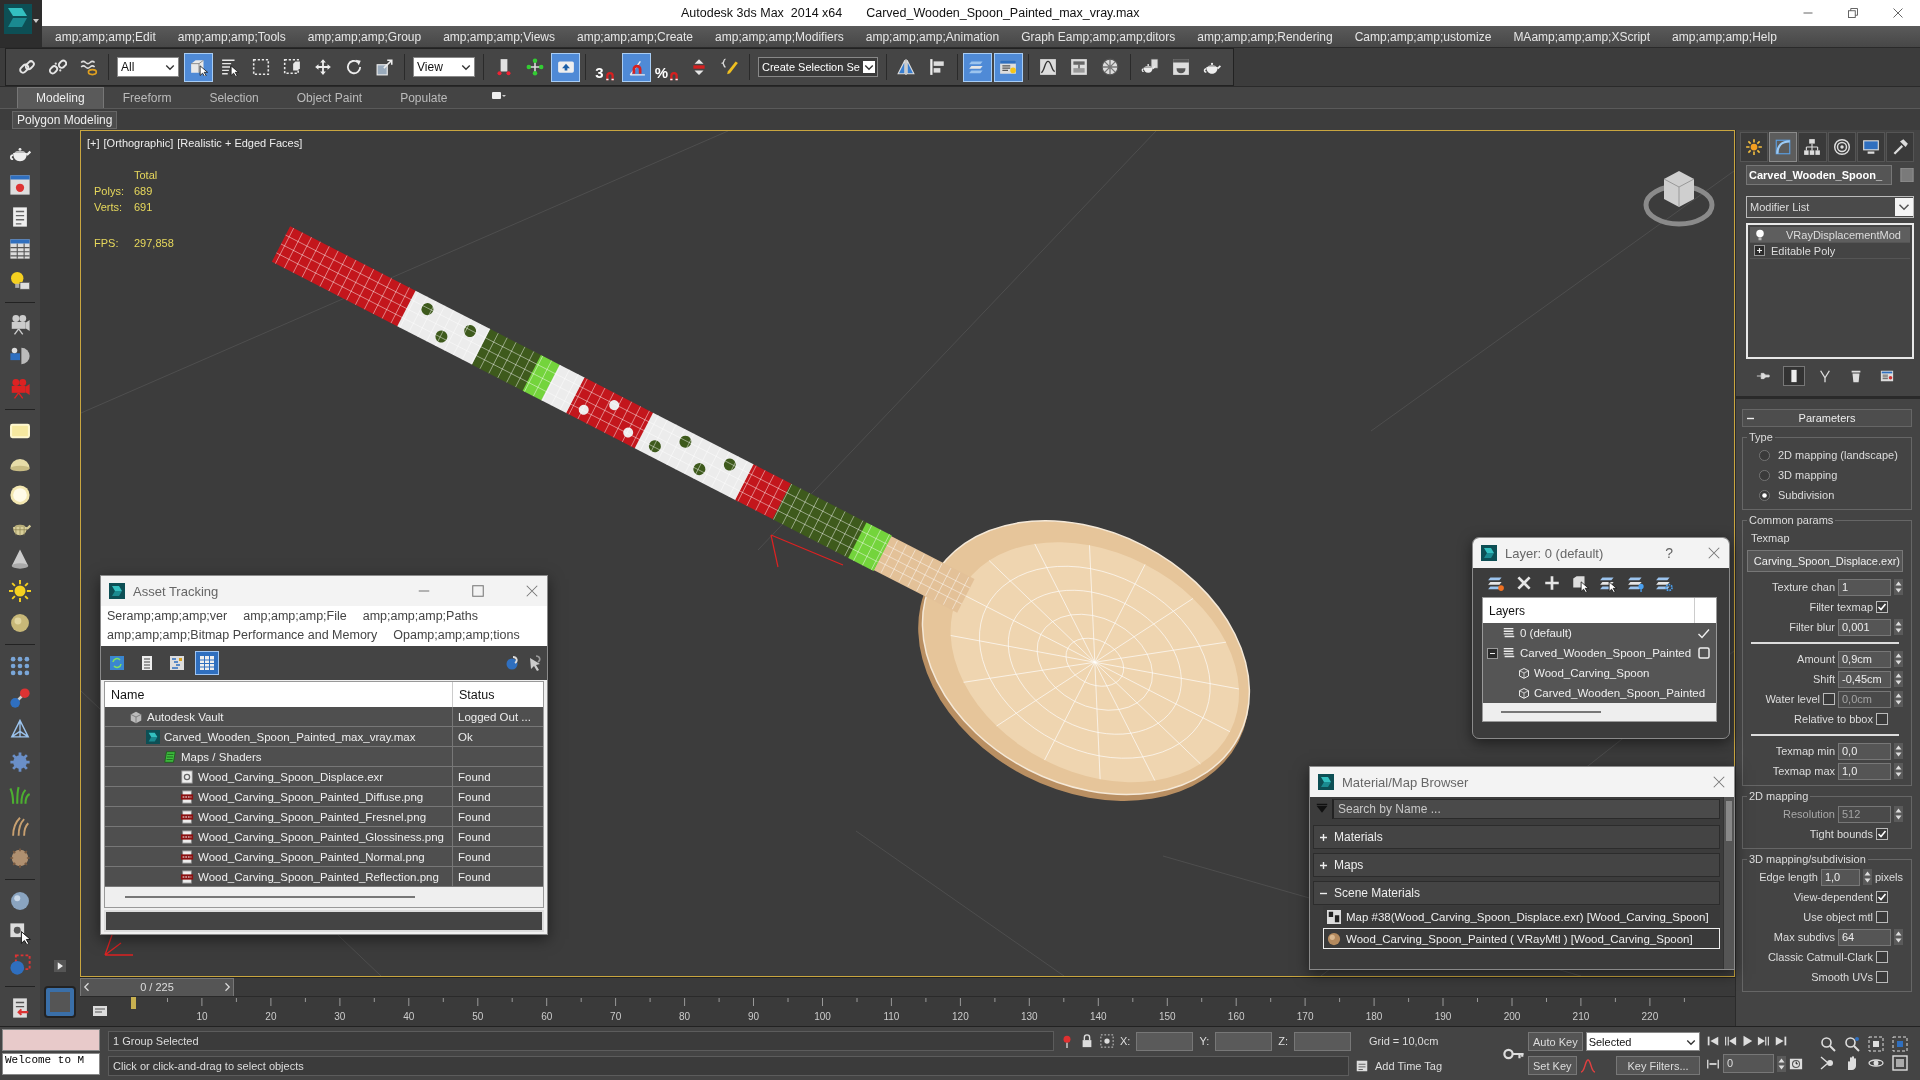 This screenshot has width=1920, height=1080. Describe the element at coordinates (1087, 1041) in the screenshot. I see `lock-icon` at that location.